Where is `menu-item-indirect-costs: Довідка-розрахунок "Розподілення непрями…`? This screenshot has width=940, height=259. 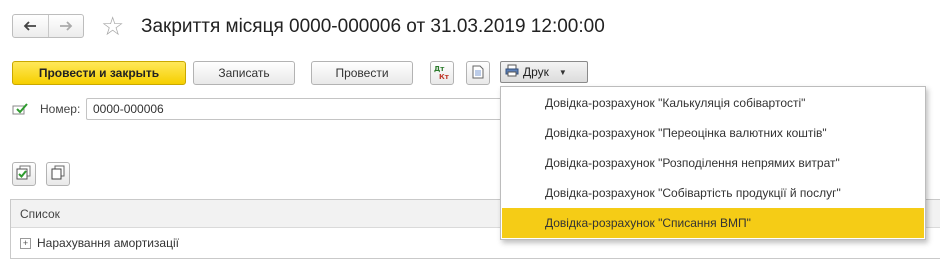 menu-item-indirect-costs: Довідка-розрахунок "Розподілення непрями… is located at coordinates (713, 163).